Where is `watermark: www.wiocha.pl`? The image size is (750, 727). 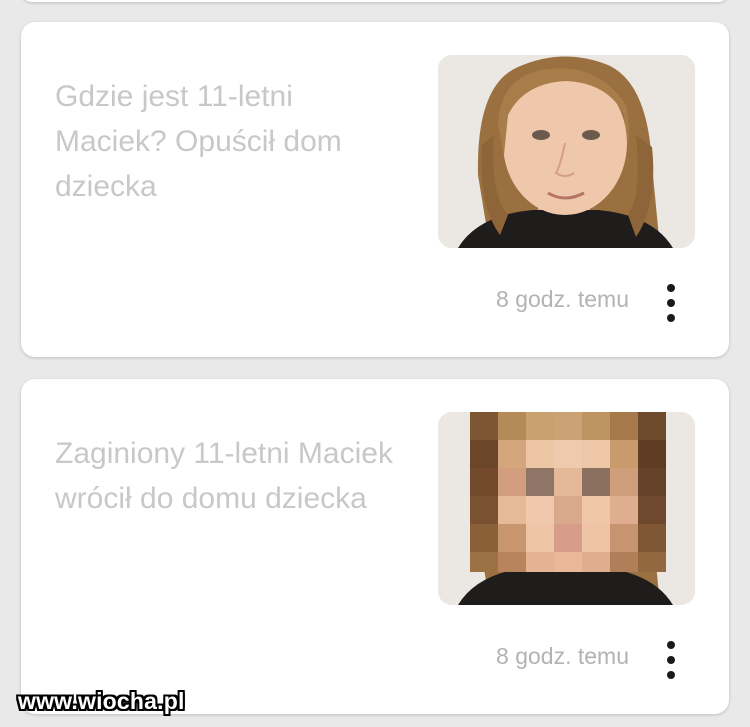 watermark: www.wiocha.pl is located at coordinates (101, 701).